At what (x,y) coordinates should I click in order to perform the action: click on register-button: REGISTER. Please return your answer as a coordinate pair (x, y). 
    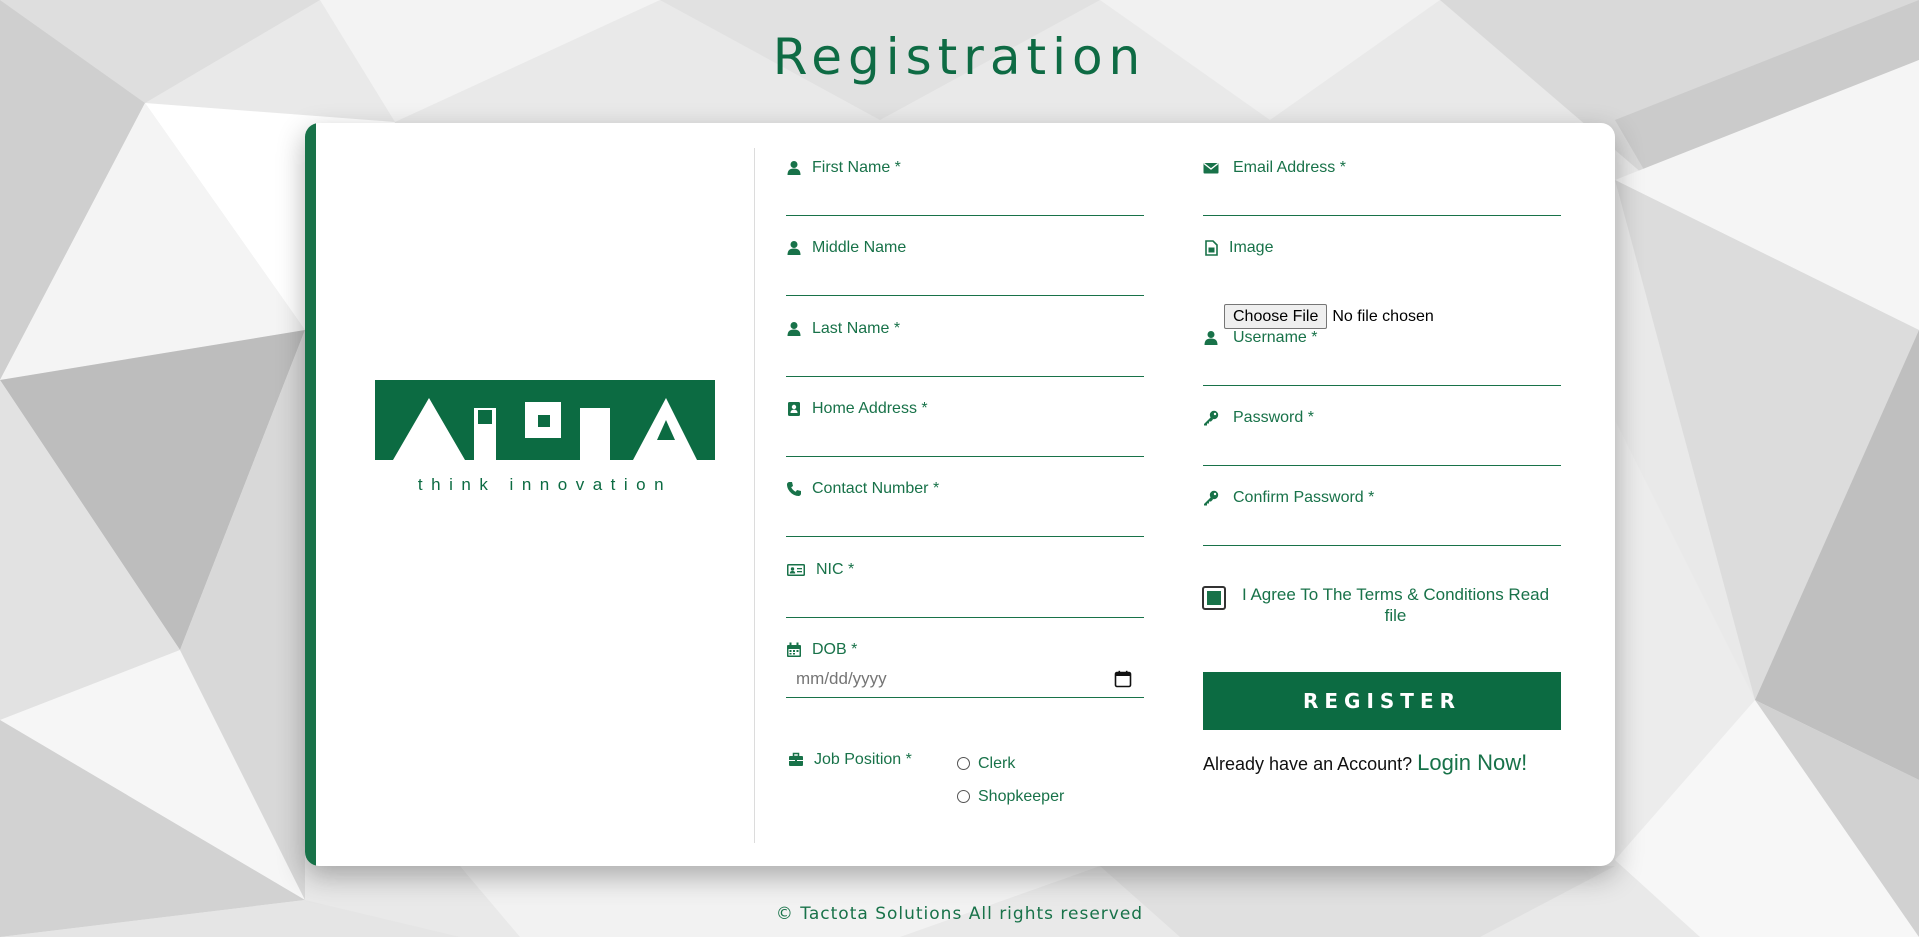
    Looking at the image, I should click on (1382, 701).